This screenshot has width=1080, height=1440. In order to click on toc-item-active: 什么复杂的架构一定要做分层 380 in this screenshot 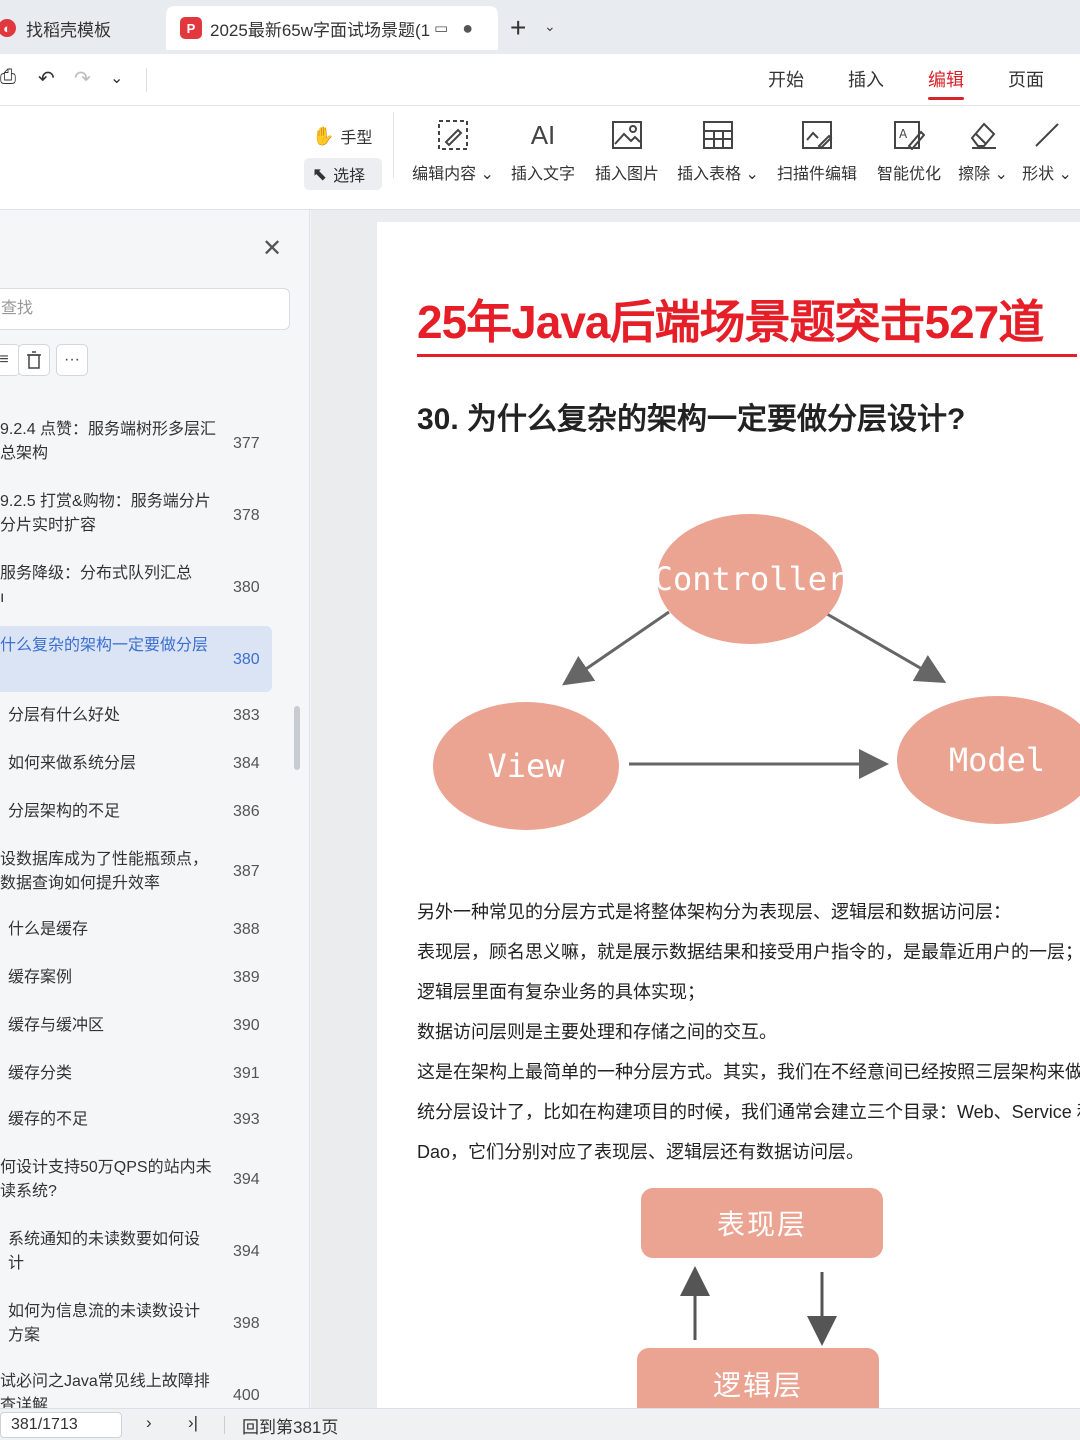, I will do `click(136, 659)`.